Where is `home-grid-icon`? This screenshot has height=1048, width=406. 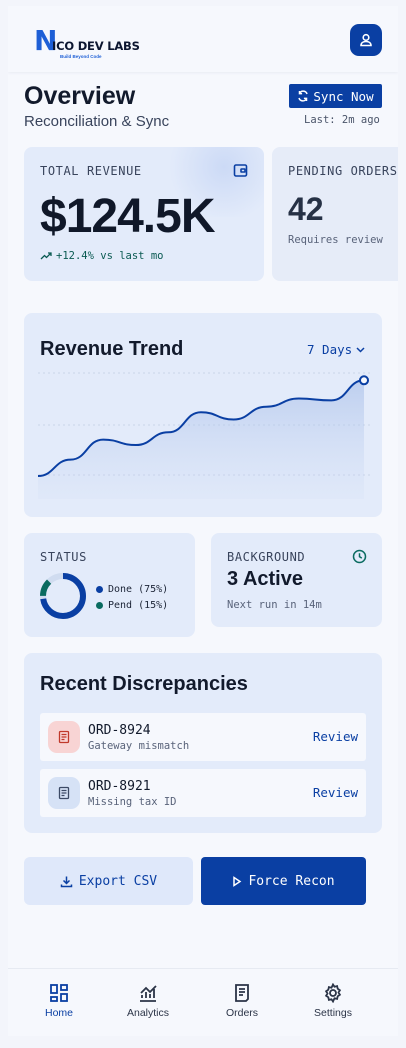
home-grid-icon is located at coordinates (59, 993).